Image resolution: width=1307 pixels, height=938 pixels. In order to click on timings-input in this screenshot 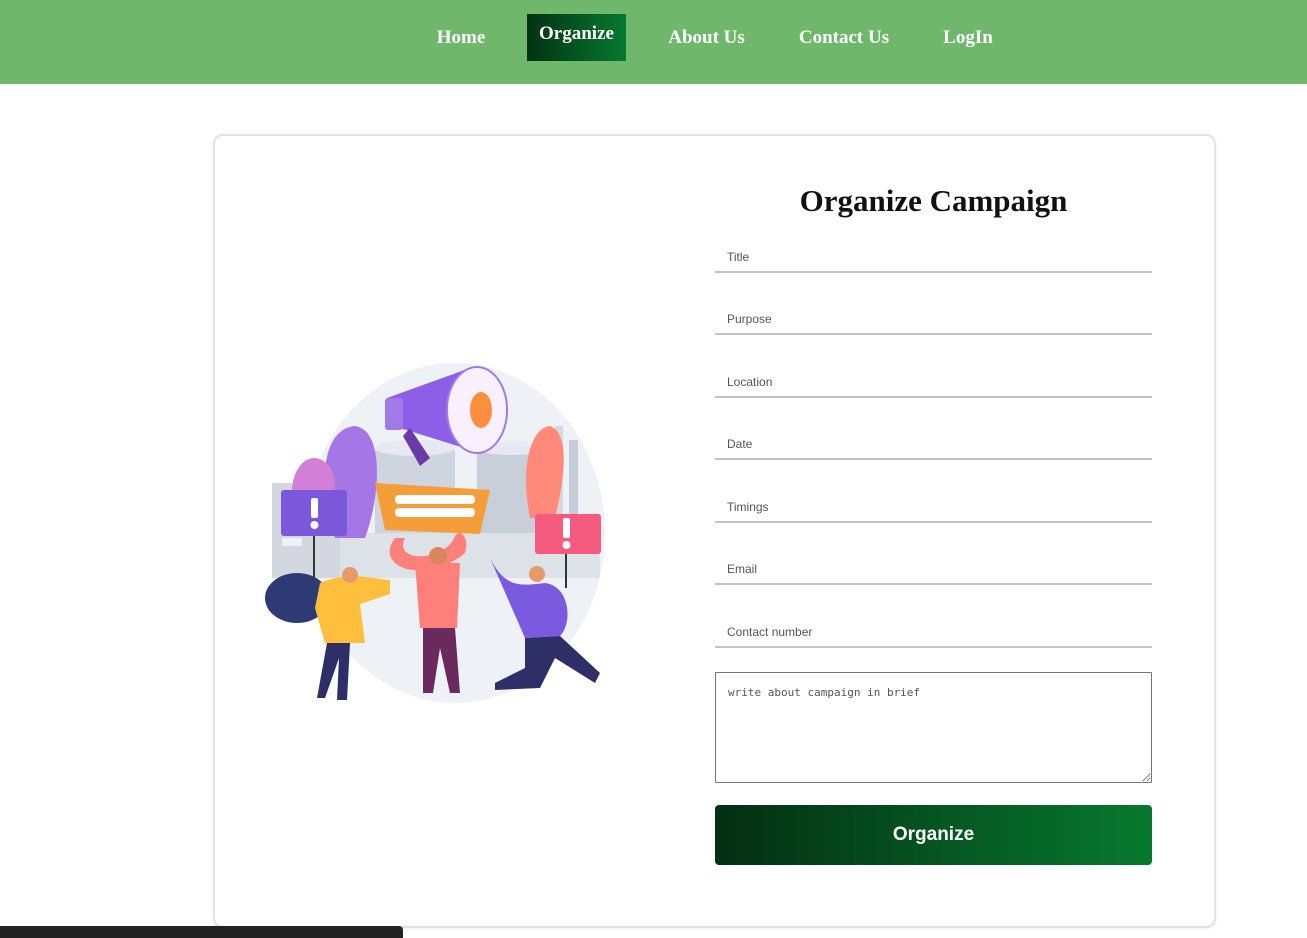, I will do `click(933, 502)`.